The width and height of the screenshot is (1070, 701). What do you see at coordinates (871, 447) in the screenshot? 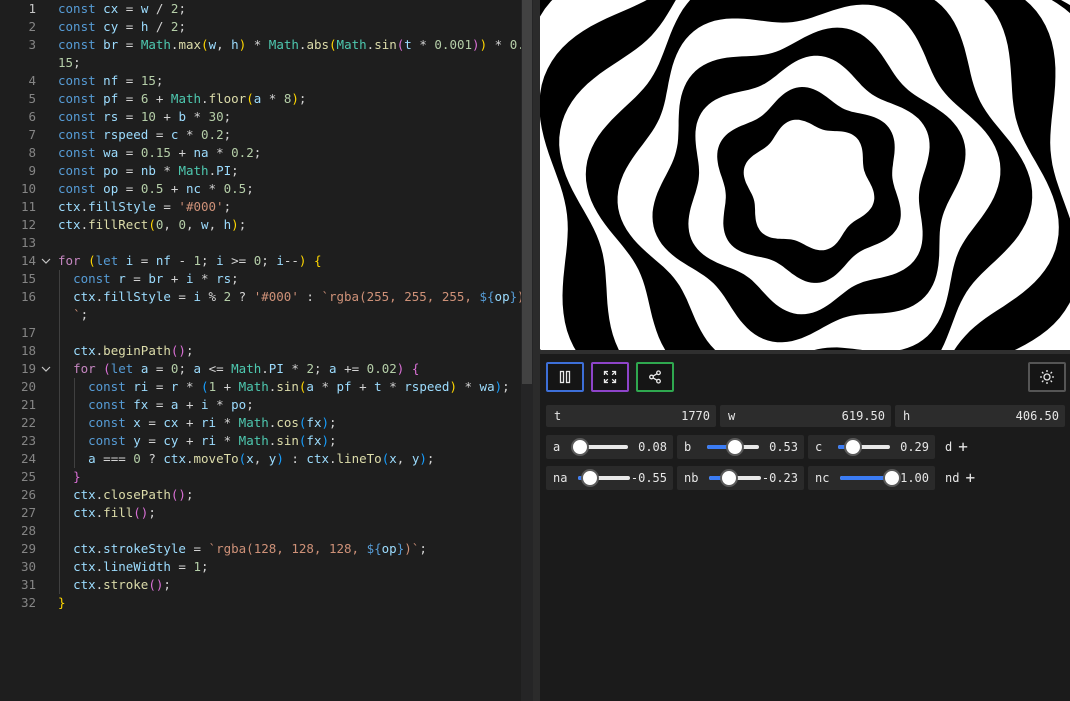
I see `param-slider-c: c 0.29` at bounding box center [871, 447].